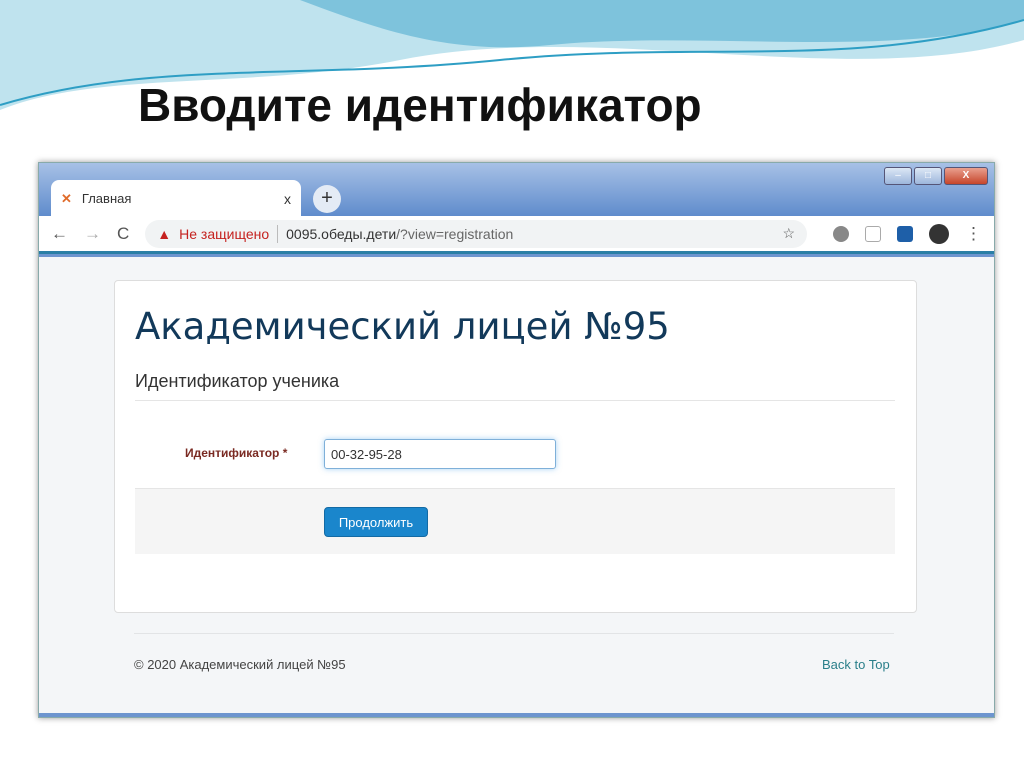 The width and height of the screenshot is (1024, 767). Describe the element at coordinates (973, 234) in the screenshot. I see `menu-icon: ⋮` at that location.